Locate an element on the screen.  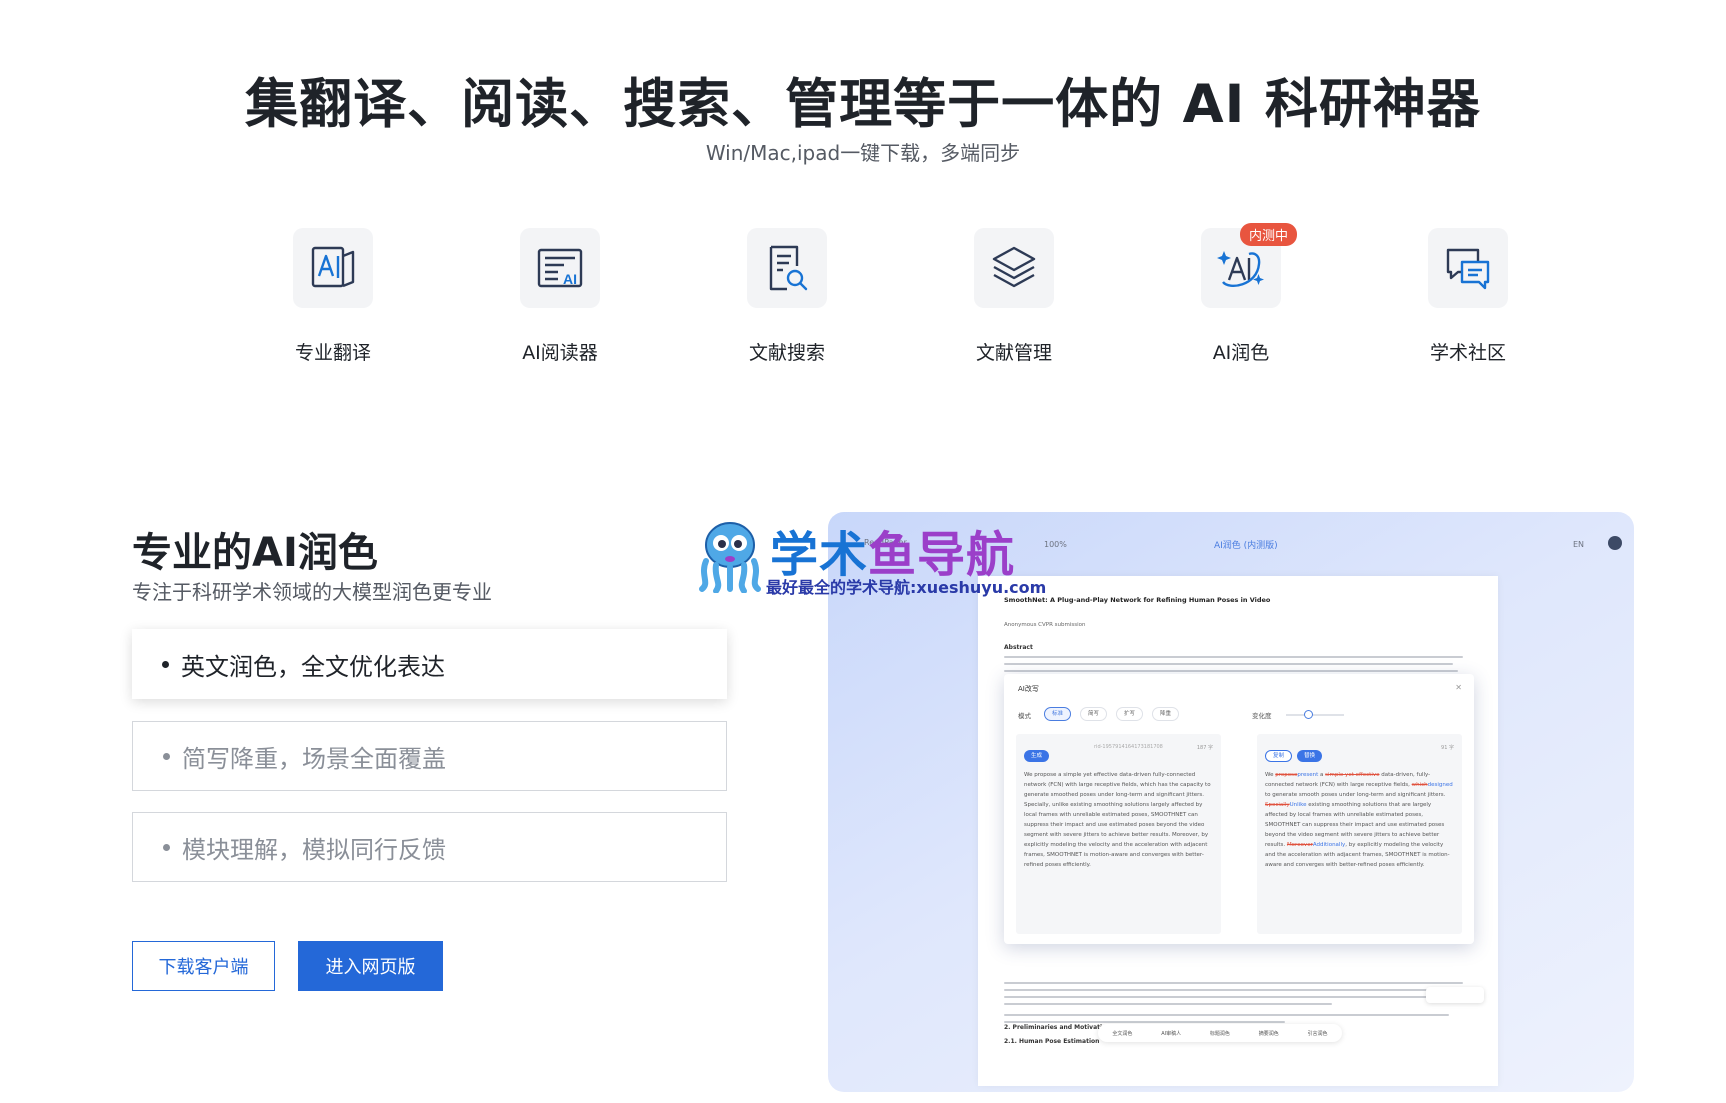
abstract-heading: Abstract is located at coordinates (1018, 647).